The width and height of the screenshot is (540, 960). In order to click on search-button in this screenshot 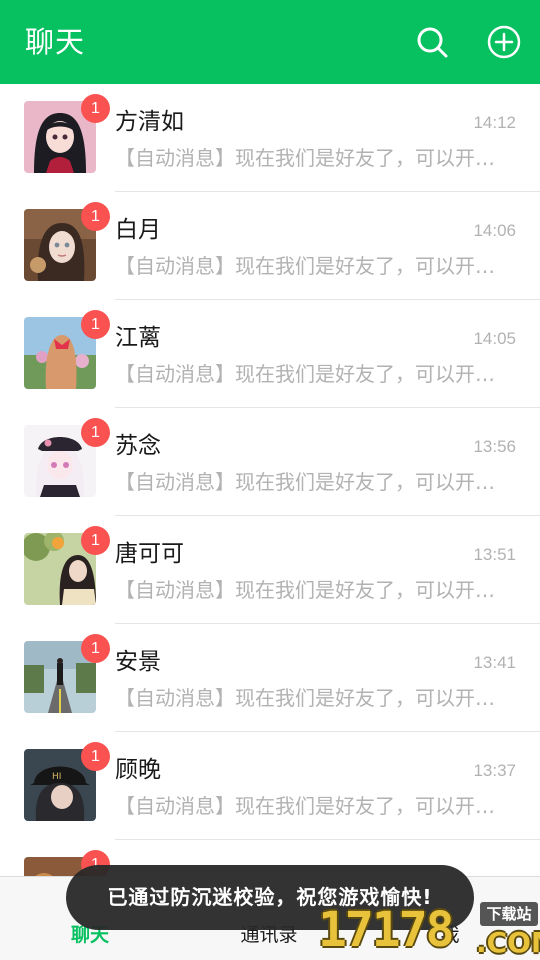, I will do `click(432, 42)`.